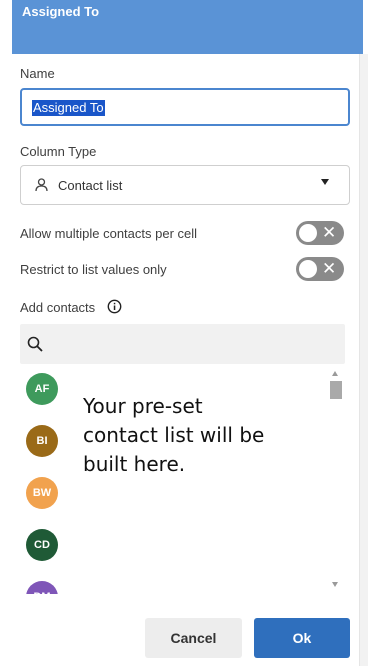  I want to click on dialog-title: Assigned To, so click(61, 11).